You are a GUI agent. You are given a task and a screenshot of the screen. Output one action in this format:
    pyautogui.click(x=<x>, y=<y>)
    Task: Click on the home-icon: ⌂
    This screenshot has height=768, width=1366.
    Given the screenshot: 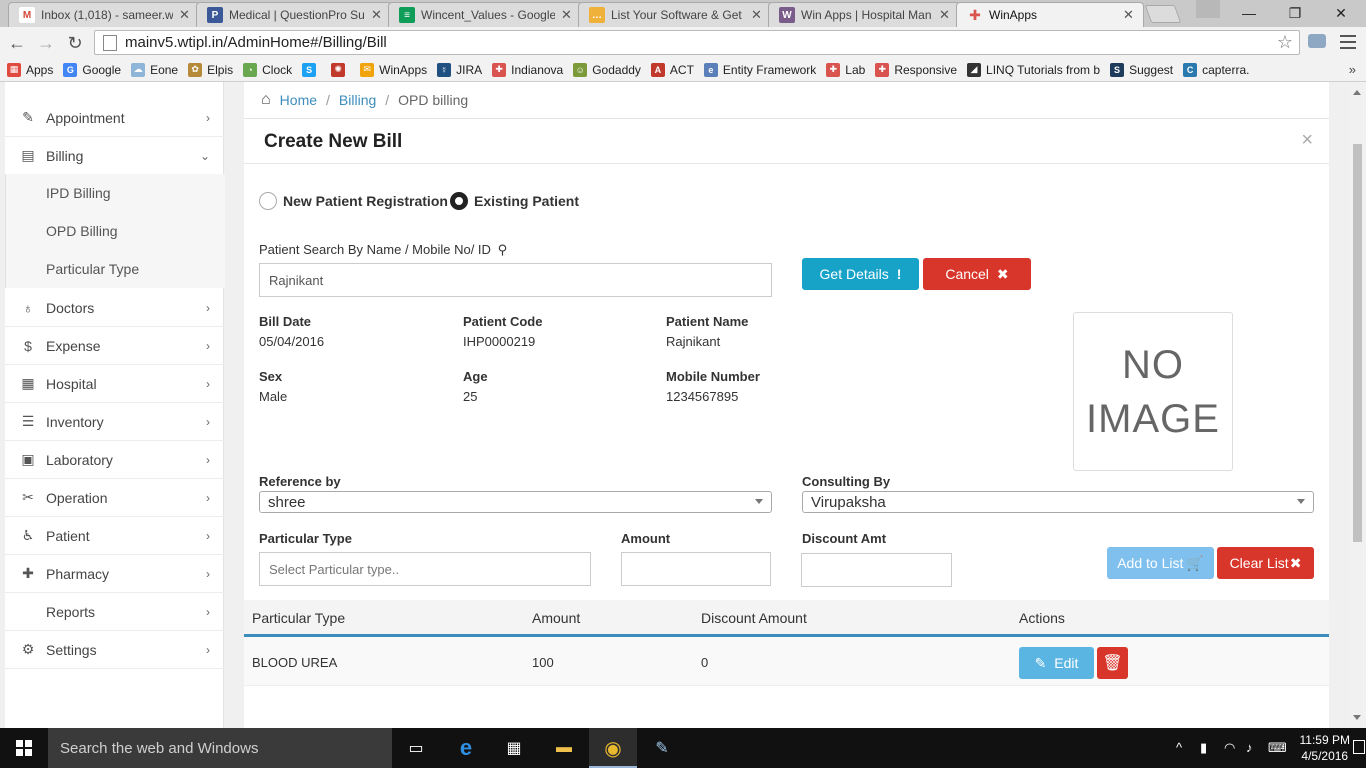 What is the action you would take?
    pyautogui.click(x=266, y=100)
    